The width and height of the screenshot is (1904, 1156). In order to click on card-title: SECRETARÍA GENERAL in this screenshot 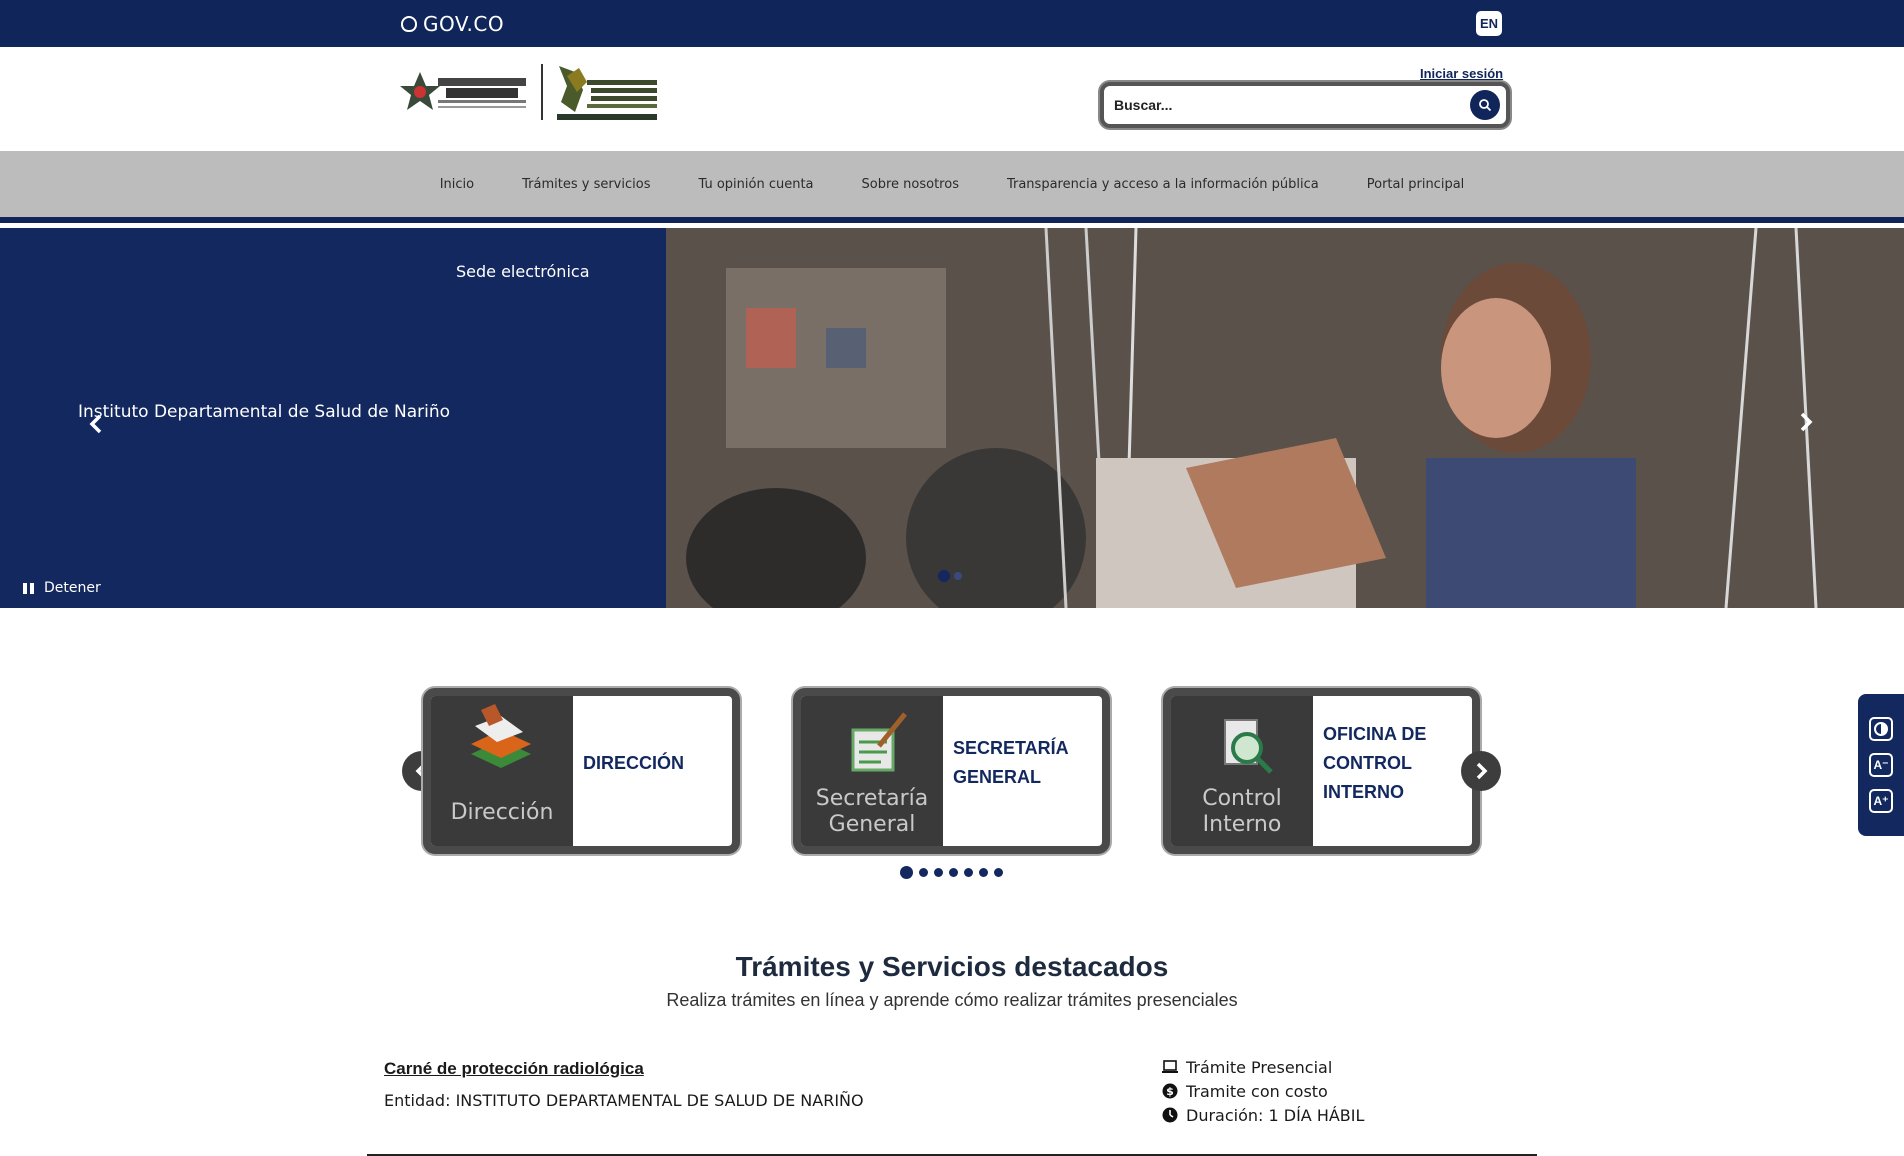, I will do `click(1011, 762)`.